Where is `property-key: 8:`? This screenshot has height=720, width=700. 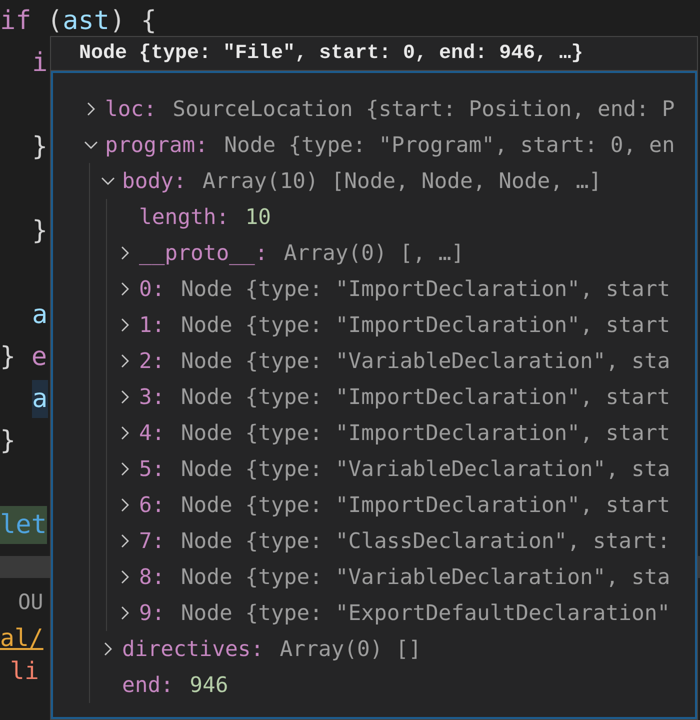
property-key: 8: is located at coordinates (152, 577).